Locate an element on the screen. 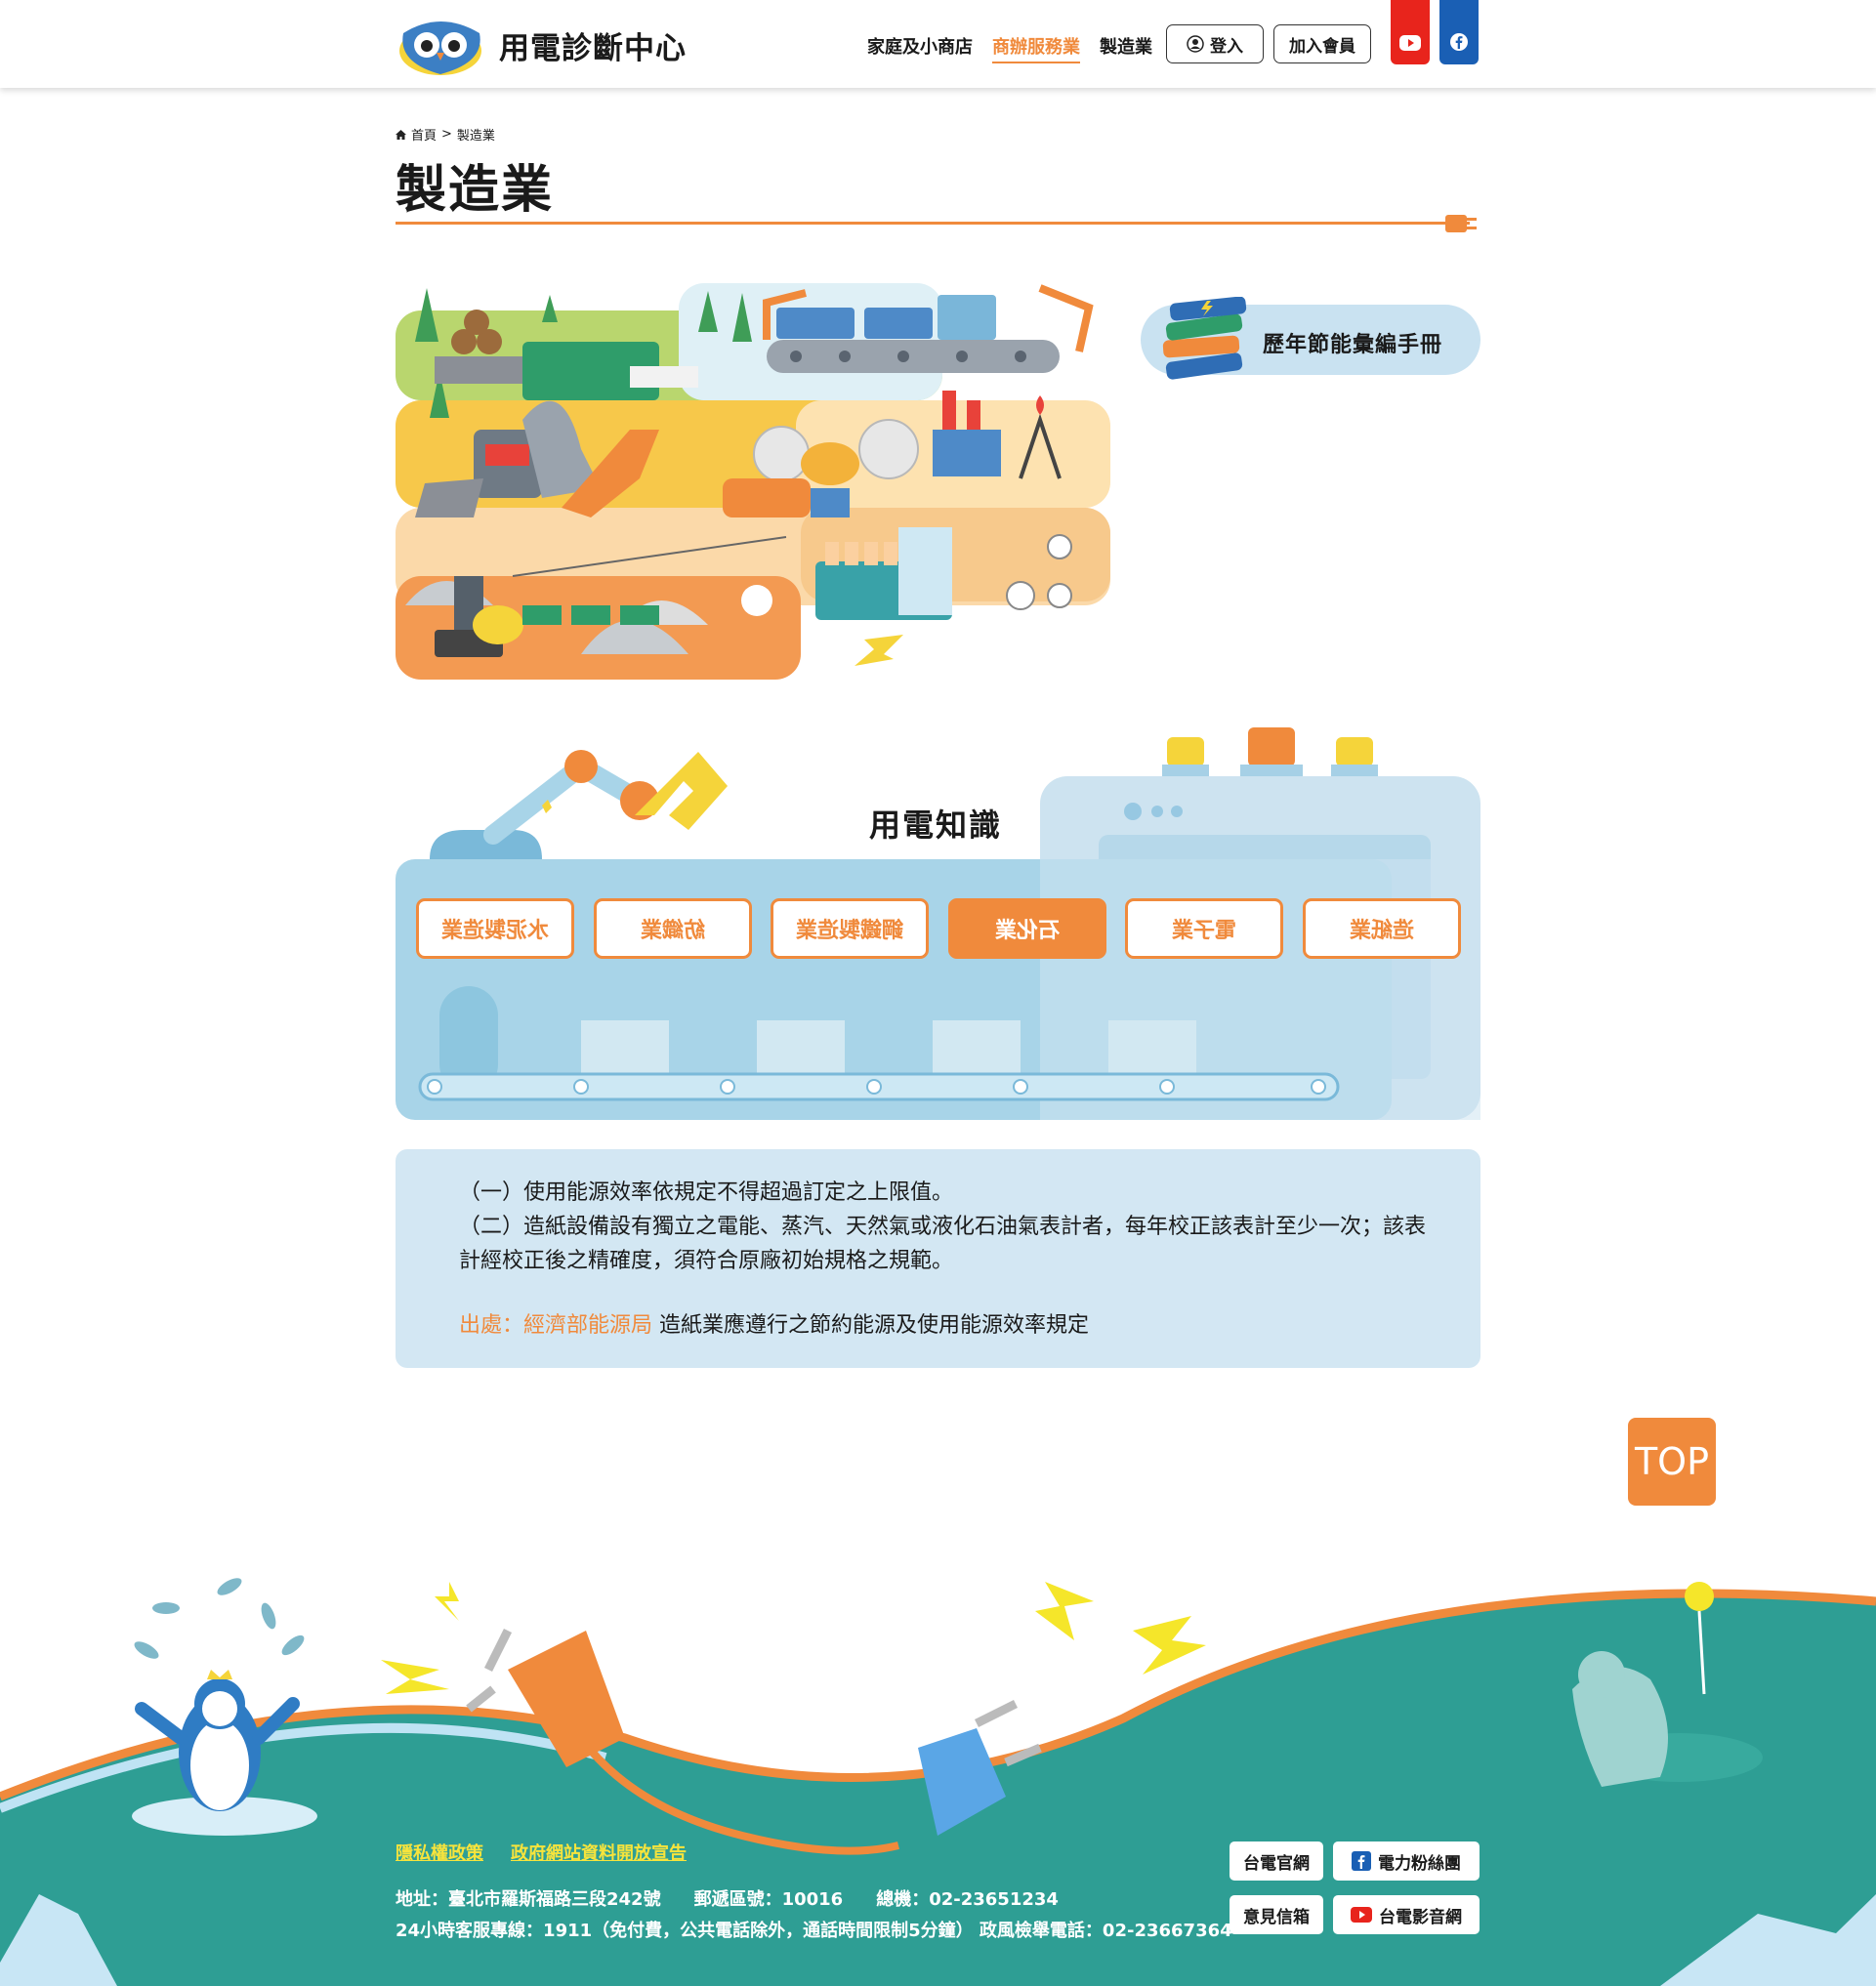 The height and width of the screenshot is (1986, 1876). feedback-mailbox-button: 意見信箱 is located at coordinates (1277, 1914).